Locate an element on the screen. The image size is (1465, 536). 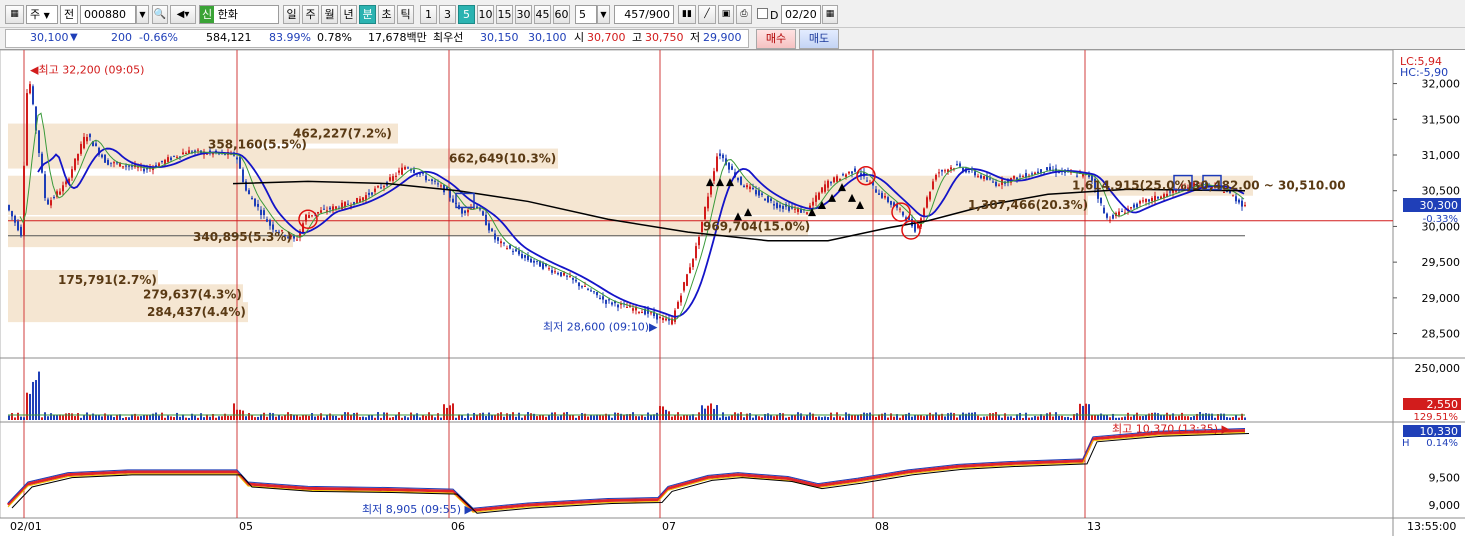
period-week-button: 주 is located at coordinates (310, 14).